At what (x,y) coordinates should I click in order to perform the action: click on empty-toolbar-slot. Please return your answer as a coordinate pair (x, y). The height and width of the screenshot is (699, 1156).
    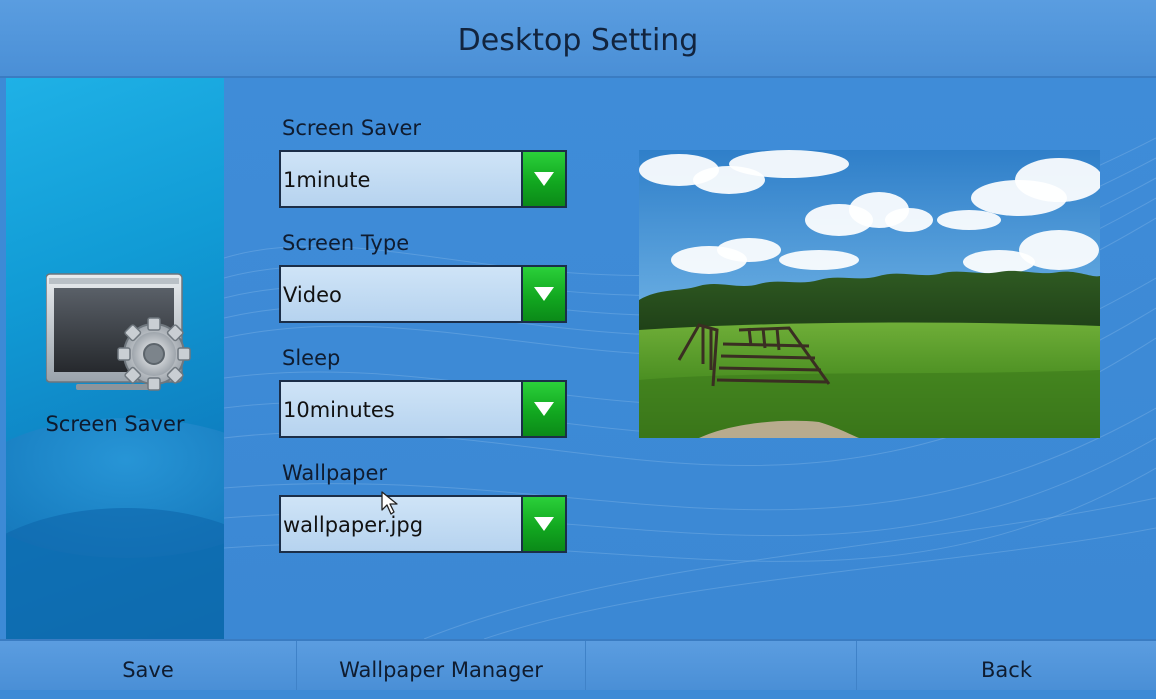
    Looking at the image, I should click on (721, 665).